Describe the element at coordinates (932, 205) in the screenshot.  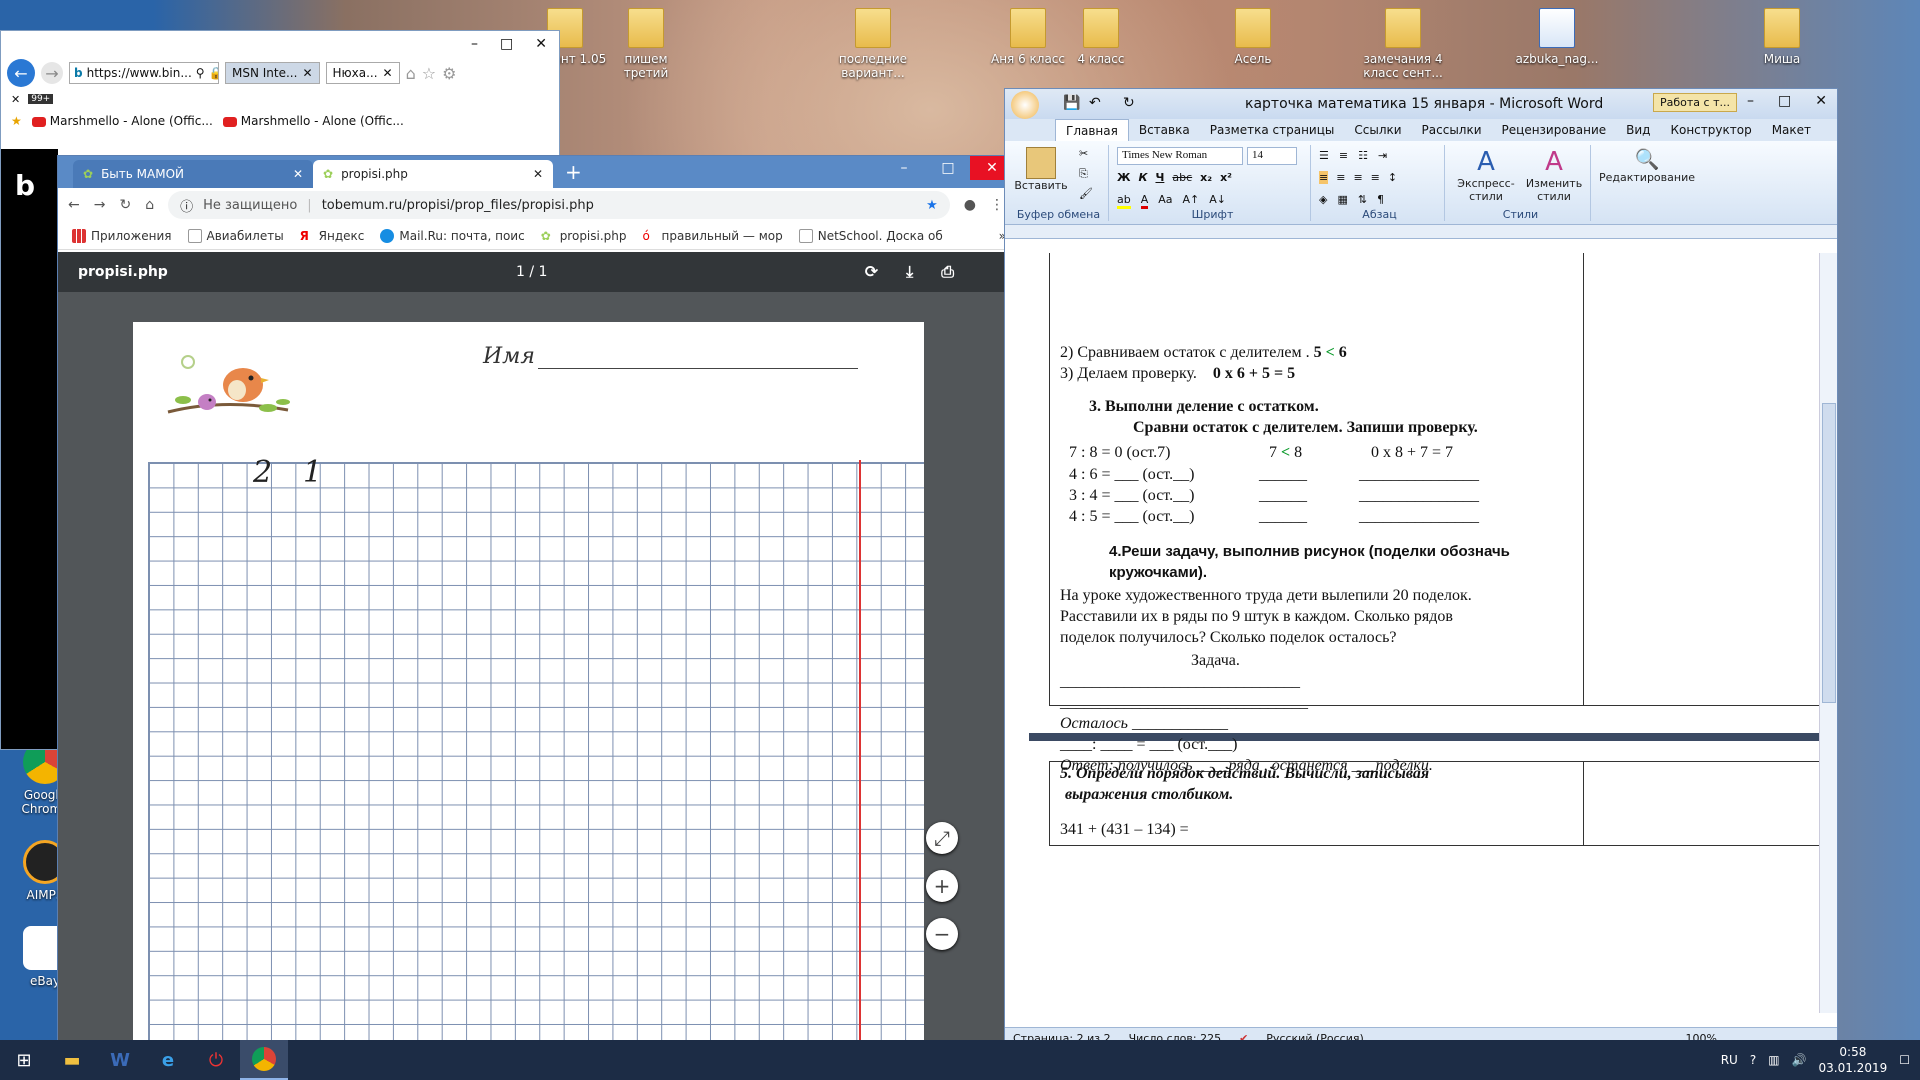
I see `bookmark-star-icon: ★` at that location.